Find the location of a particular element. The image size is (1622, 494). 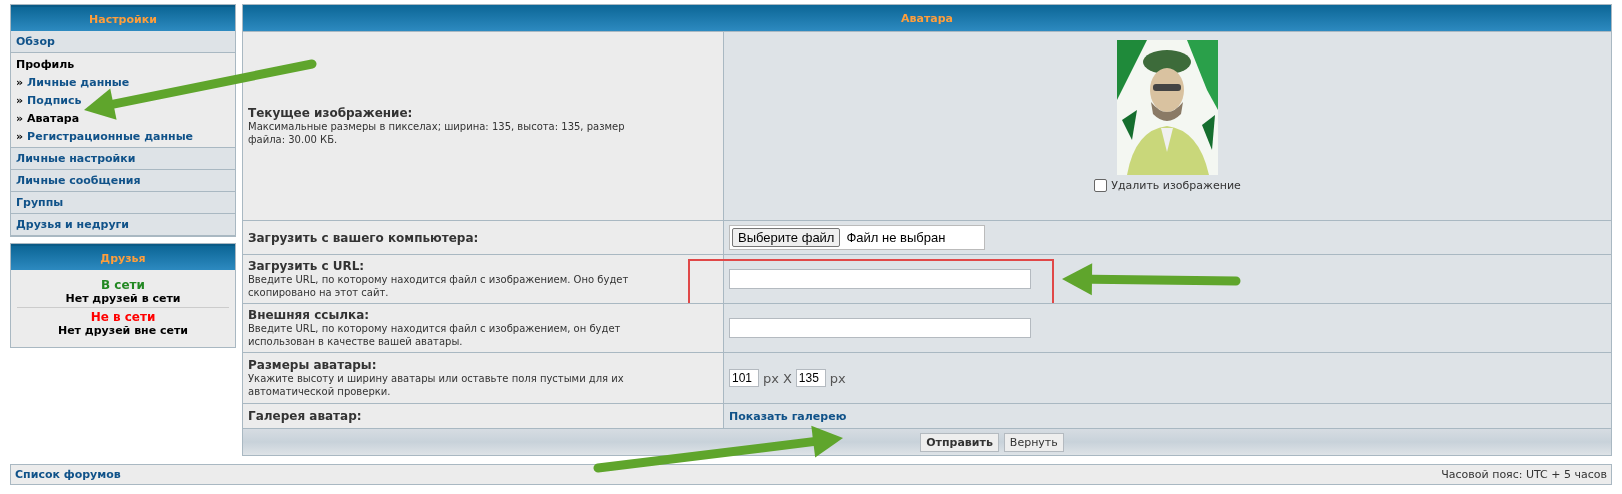

height-field: 135 is located at coordinates (810, 378).